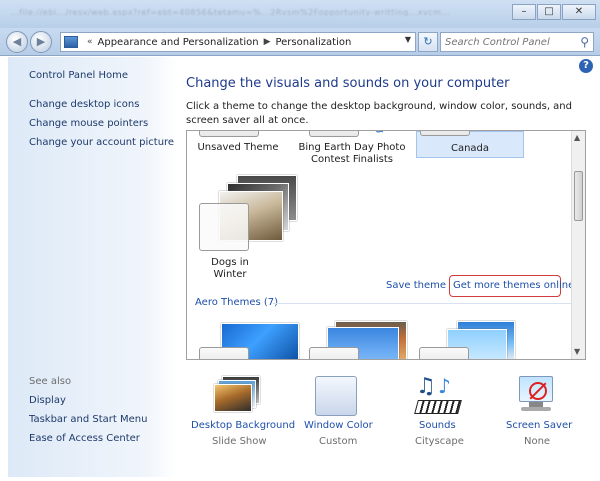 The image size is (600, 481). Describe the element at coordinates (243, 425) in the screenshot. I see `option-title: Desktop Background` at that location.